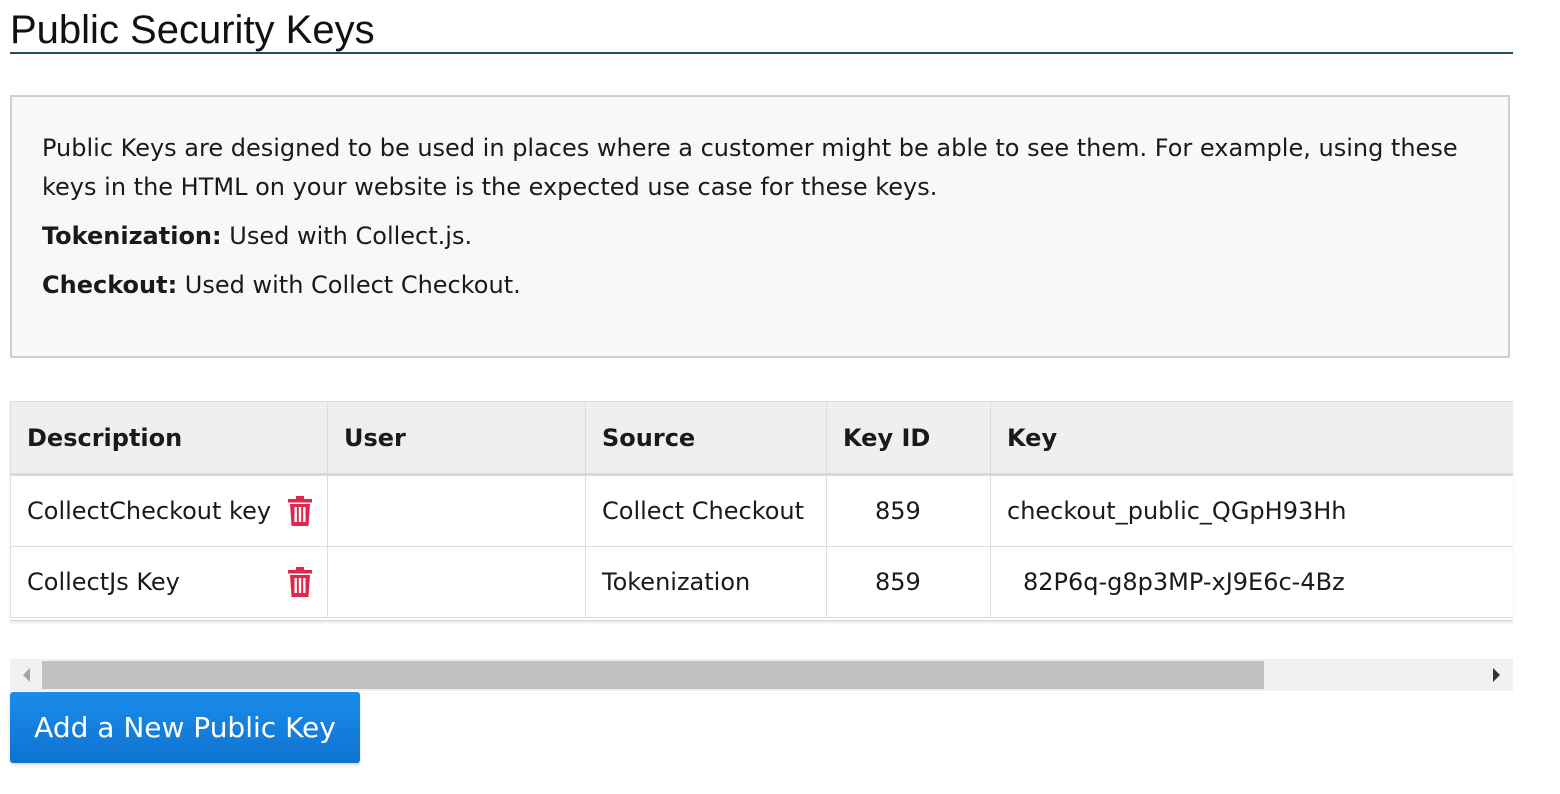 Image resolution: width=1560 pixels, height=794 pixels. I want to click on title-divider, so click(761, 53).